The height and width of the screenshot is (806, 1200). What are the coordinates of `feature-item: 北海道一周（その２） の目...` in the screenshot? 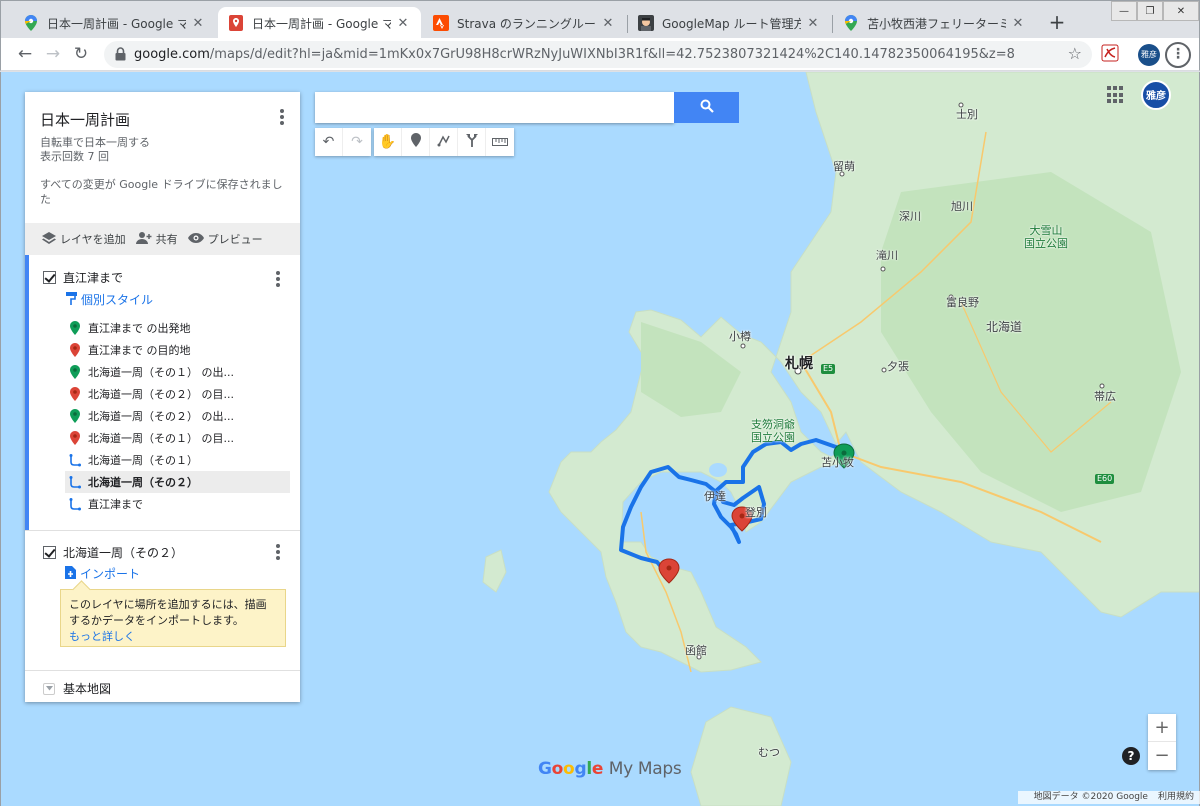 It's located at (177, 394).